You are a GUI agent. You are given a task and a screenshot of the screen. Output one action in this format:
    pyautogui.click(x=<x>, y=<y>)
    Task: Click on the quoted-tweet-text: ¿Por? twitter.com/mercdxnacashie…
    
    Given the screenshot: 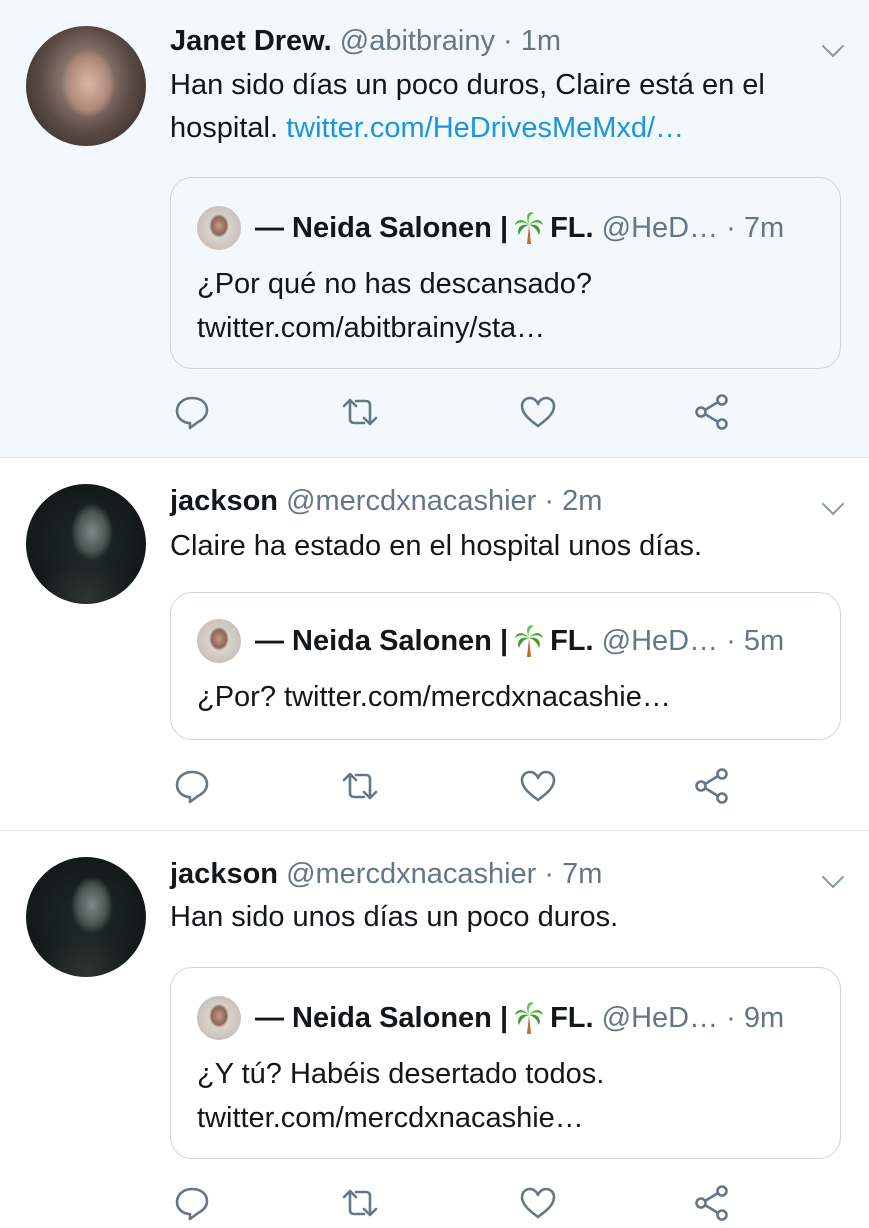 What is the action you would take?
    pyautogui.click(x=434, y=697)
    